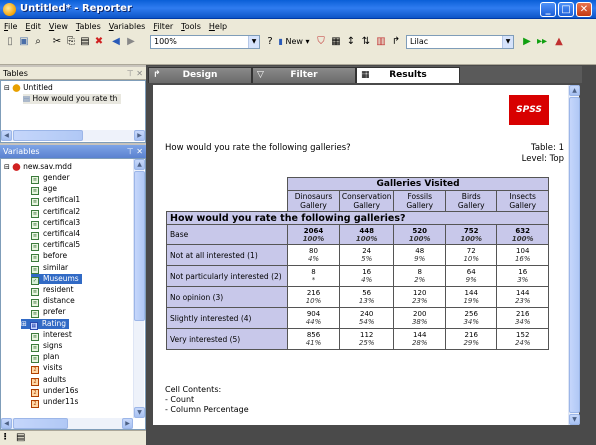 Image resolution: width=596 pixels, height=445 pixels. Describe the element at coordinates (367, 259) in the screenshot. I see `cell-percent: 5%` at that location.